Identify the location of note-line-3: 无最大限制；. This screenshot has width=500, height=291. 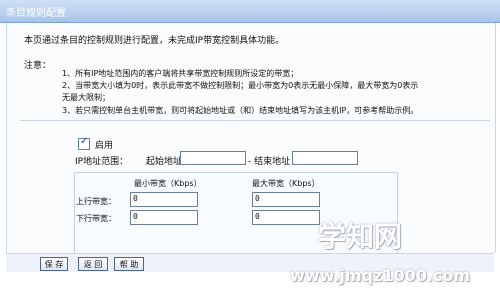
(86, 97).